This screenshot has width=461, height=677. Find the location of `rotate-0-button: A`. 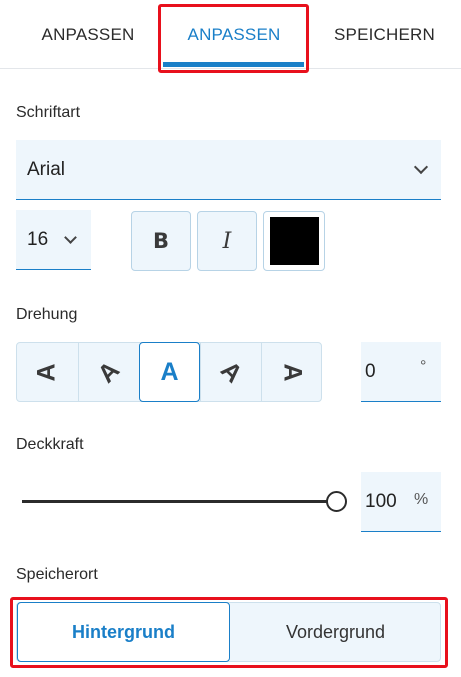

rotate-0-button: A is located at coordinates (169, 372).